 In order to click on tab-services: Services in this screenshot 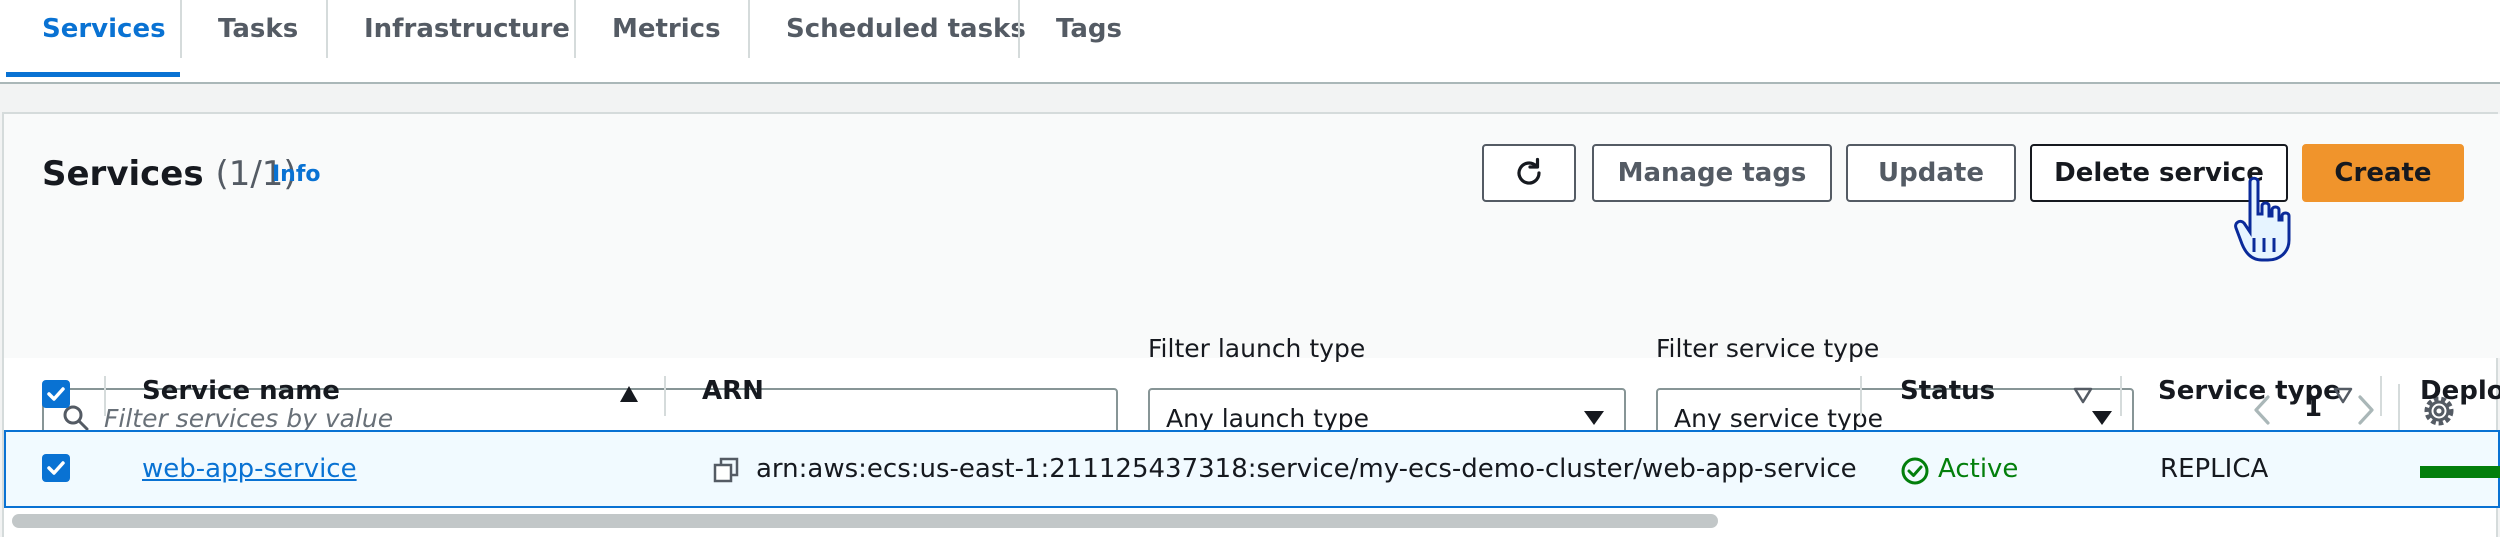, I will do `click(104, 29)`.